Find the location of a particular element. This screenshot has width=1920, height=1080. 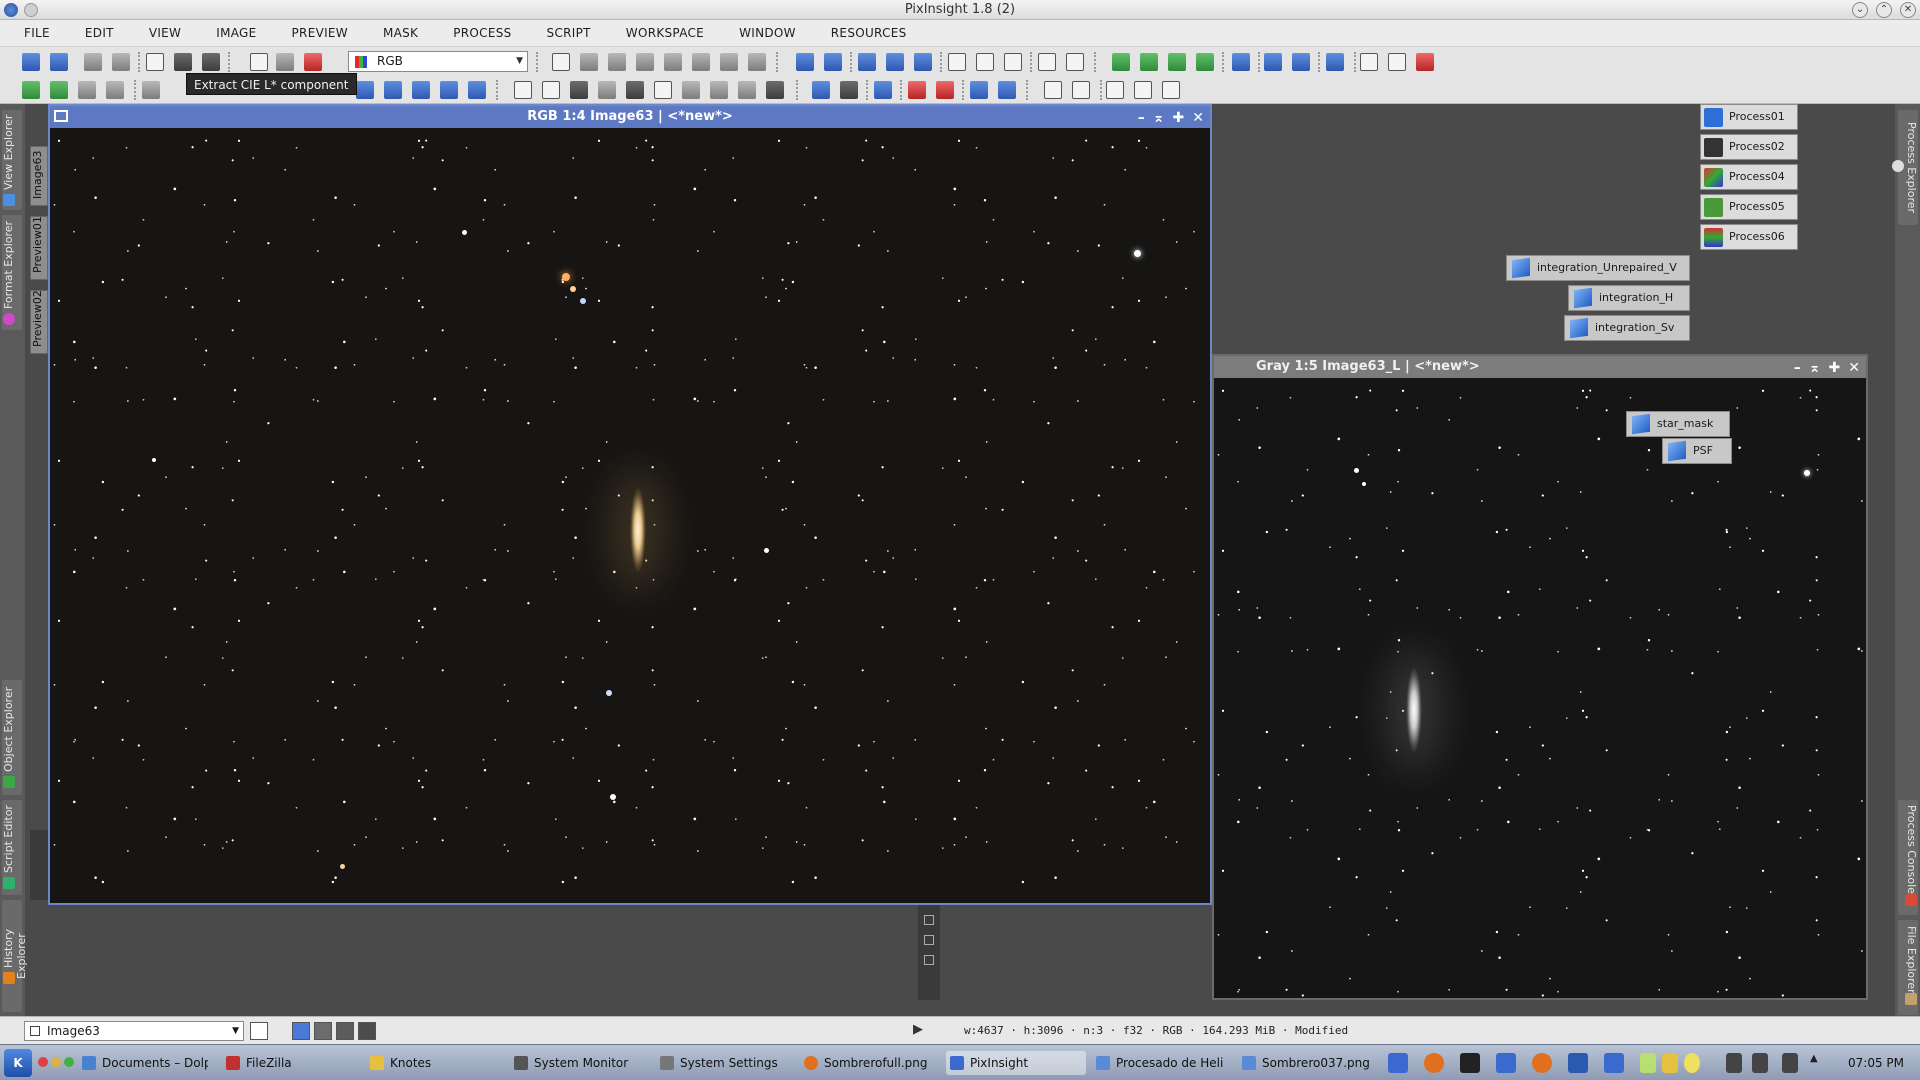

view-explorer-tab: View Explorer is located at coordinates (12, 160).